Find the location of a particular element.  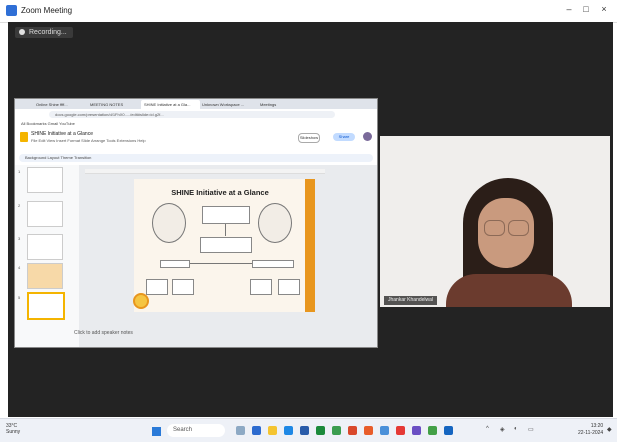

document-title: SHINE Initiative at a Glance is located at coordinates (62, 134).